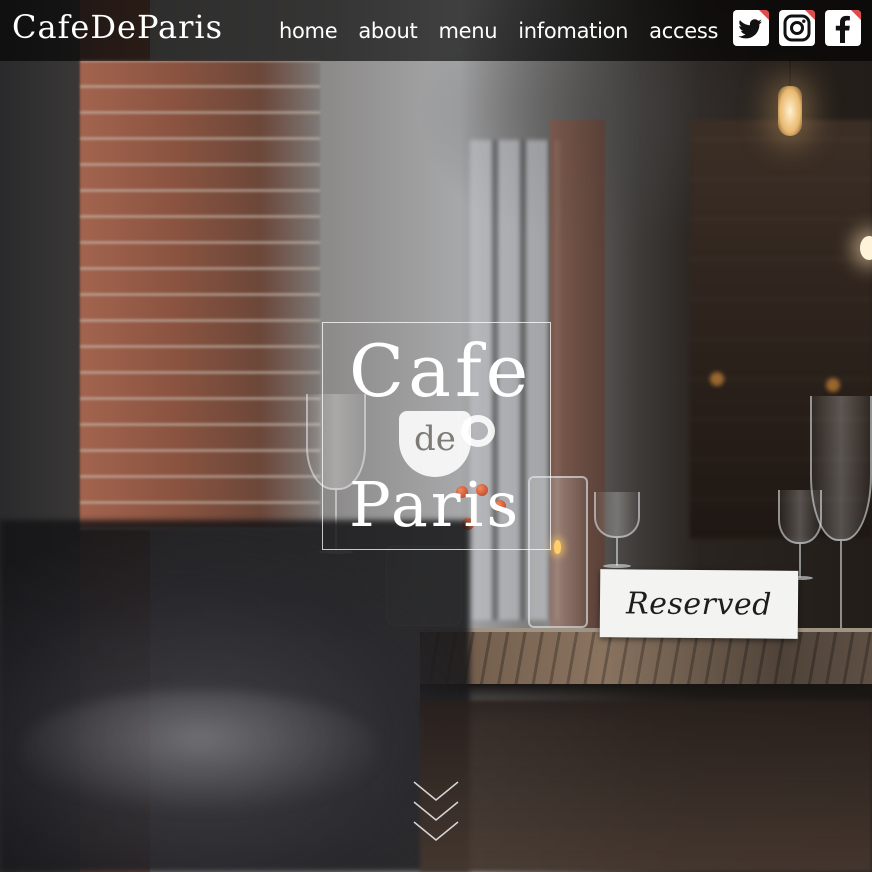 This screenshot has height=872, width=872. Describe the element at coordinates (200, 750) in the screenshot. I see `foreground-bowl` at that location.